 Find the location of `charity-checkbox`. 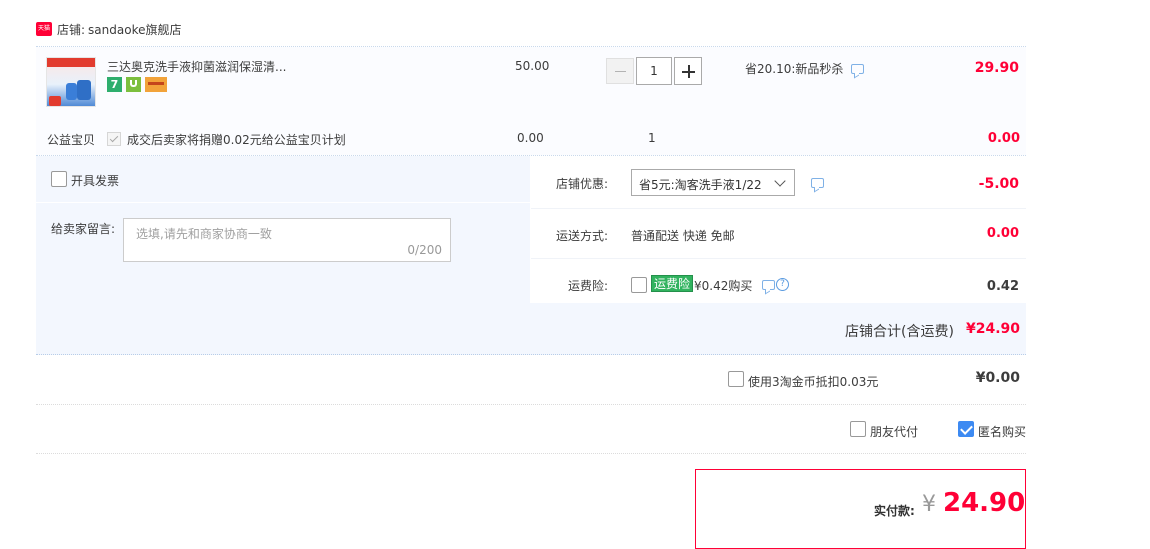

charity-checkbox is located at coordinates (114, 139).